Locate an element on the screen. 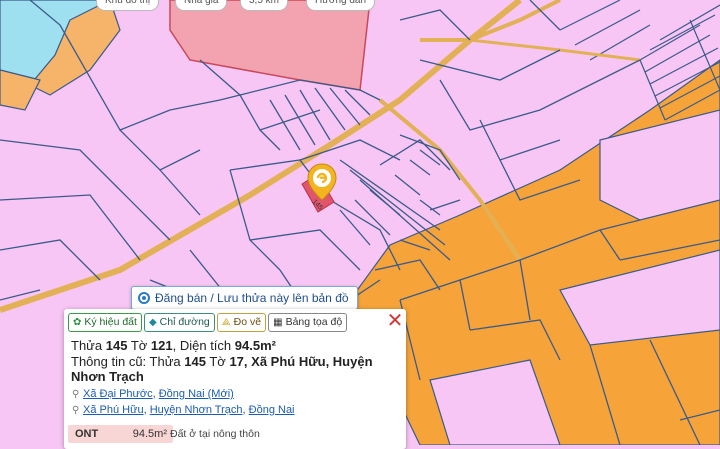  directions-label: Chỉ đường is located at coordinates (184, 322).